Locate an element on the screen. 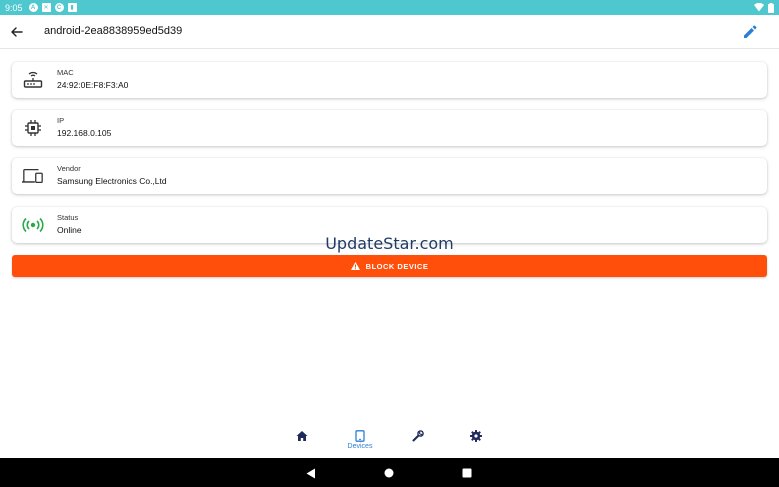 This screenshot has height=487, width=779. block-device-label: BLOCK DEVICE is located at coordinates (397, 266).